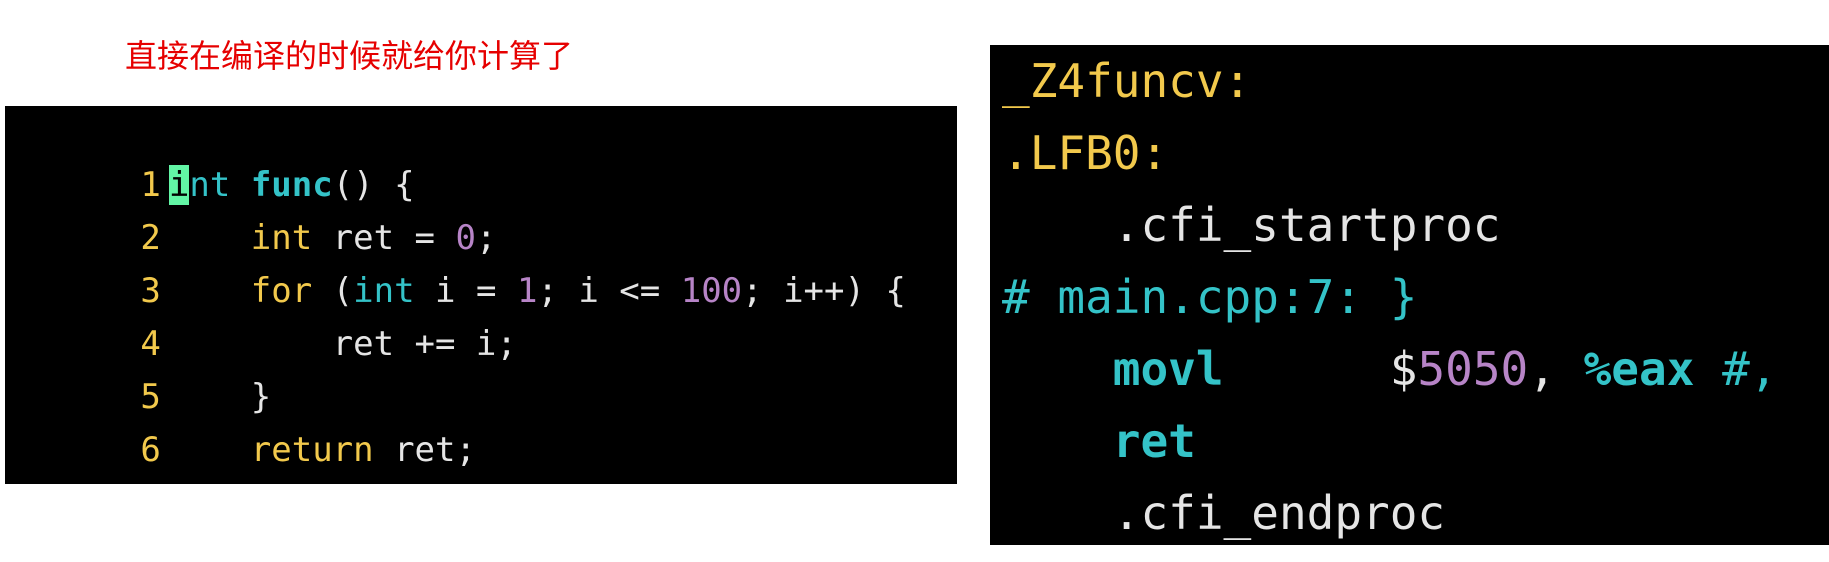 The height and width of the screenshot is (562, 1829). I want to click on code-line-1: 1 int func() {, so click(210, 155).